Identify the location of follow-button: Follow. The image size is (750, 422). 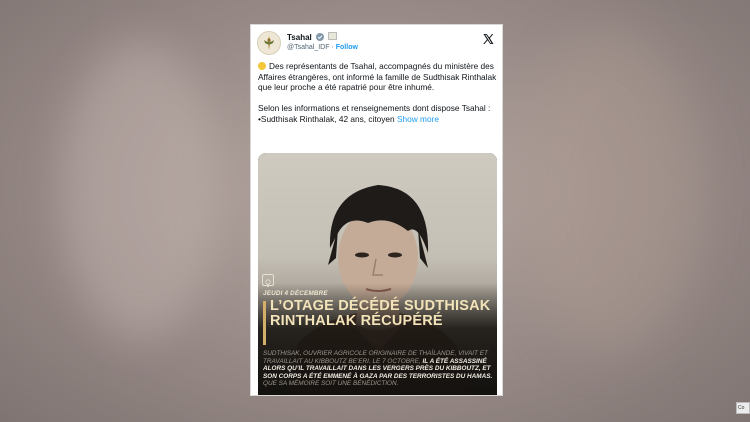
(347, 47).